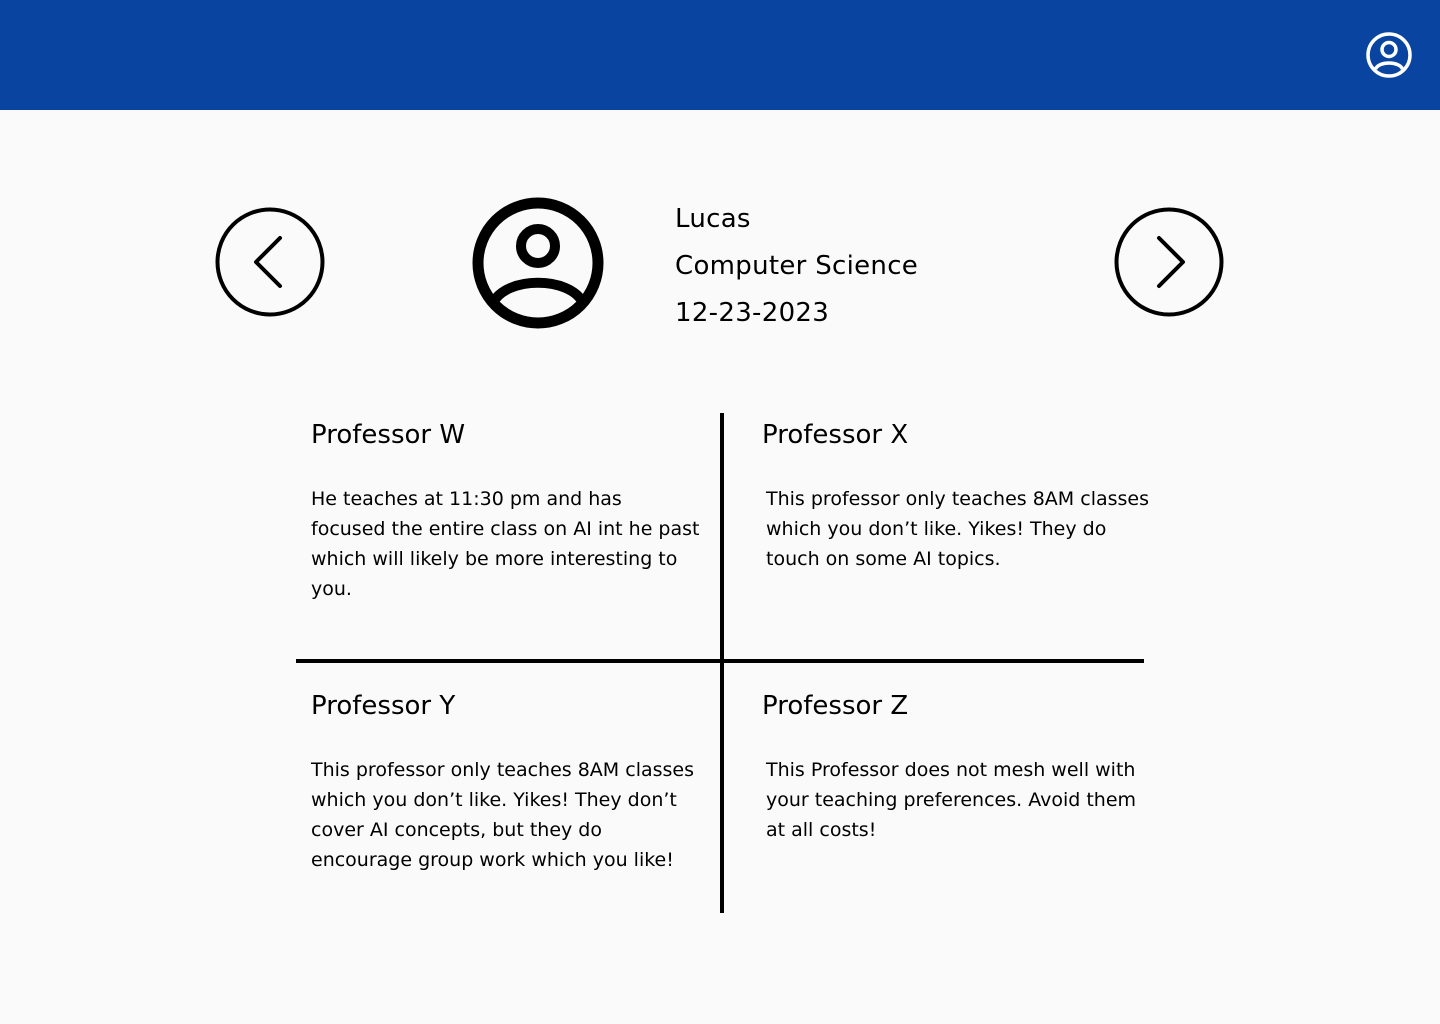 This screenshot has height=1024, width=1440. What do you see at coordinates (720, 55) in the screenshot?
I see `top-header-bar` at bounding box center [720, 55].